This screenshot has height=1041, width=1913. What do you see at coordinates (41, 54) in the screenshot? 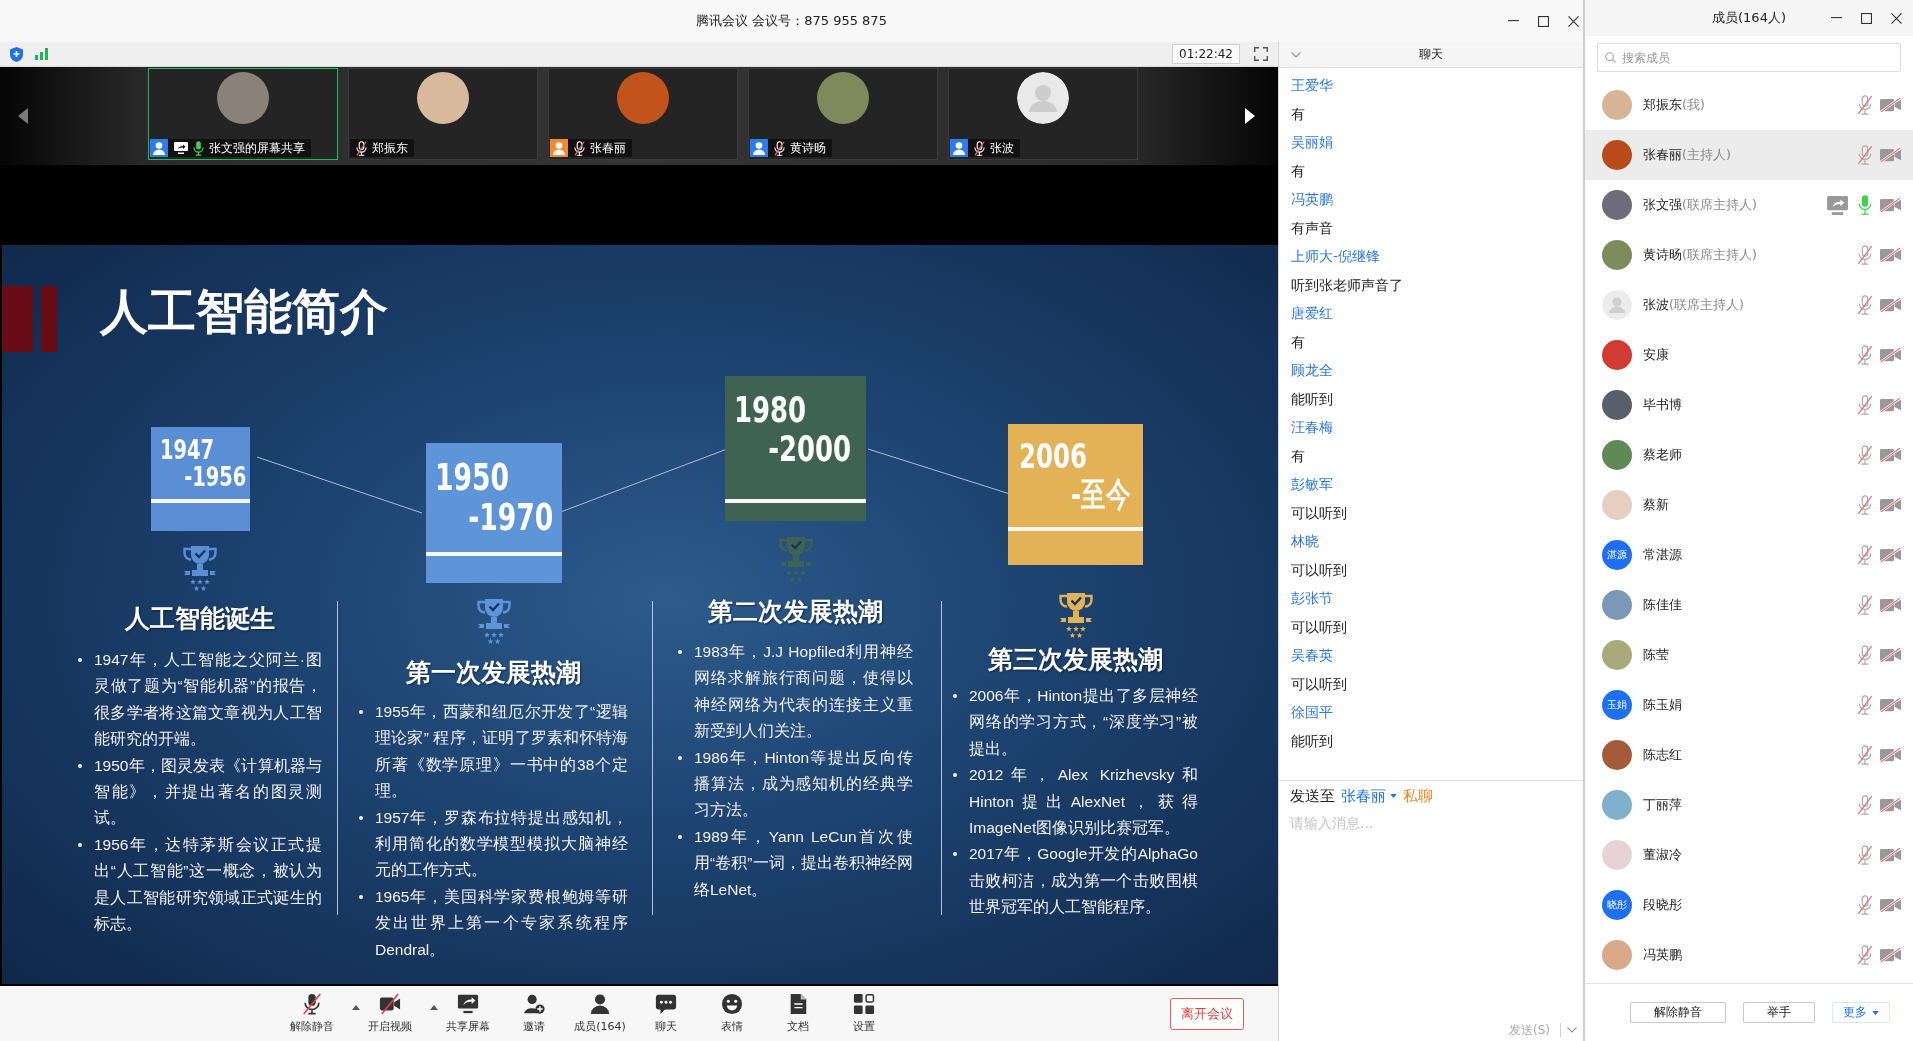
I see `signal-icon` at bounding box center [41, 54].